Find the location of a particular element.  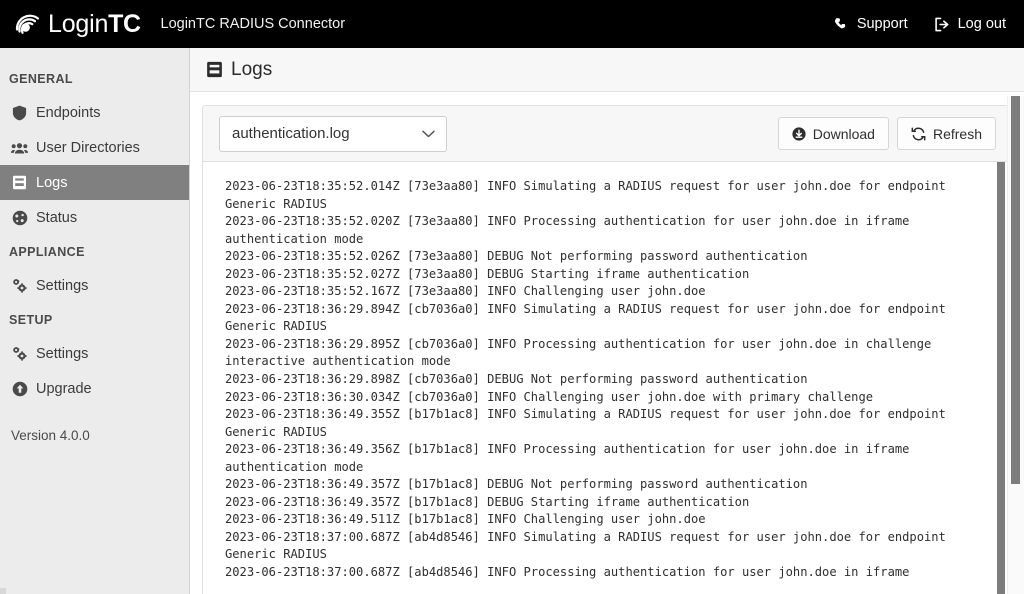

log-file-select: authentication.log is located at coordinates (333, 133).